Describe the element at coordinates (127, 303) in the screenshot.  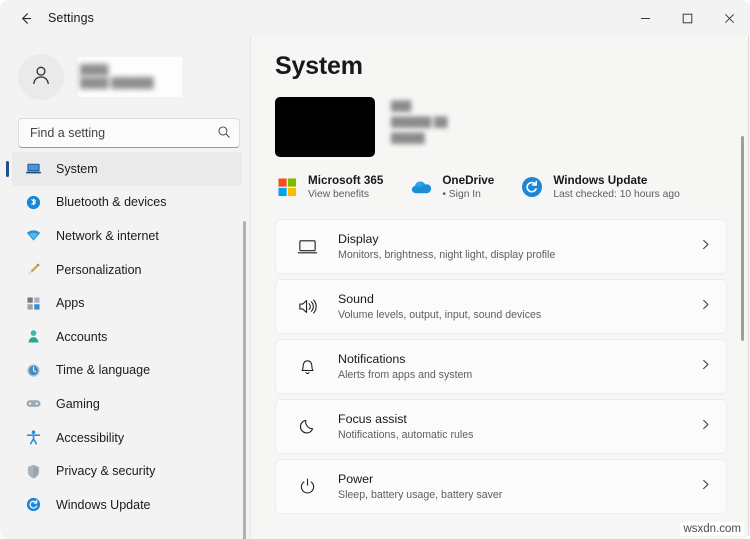
I see `sidebar-item-apps: Apps` at that location.